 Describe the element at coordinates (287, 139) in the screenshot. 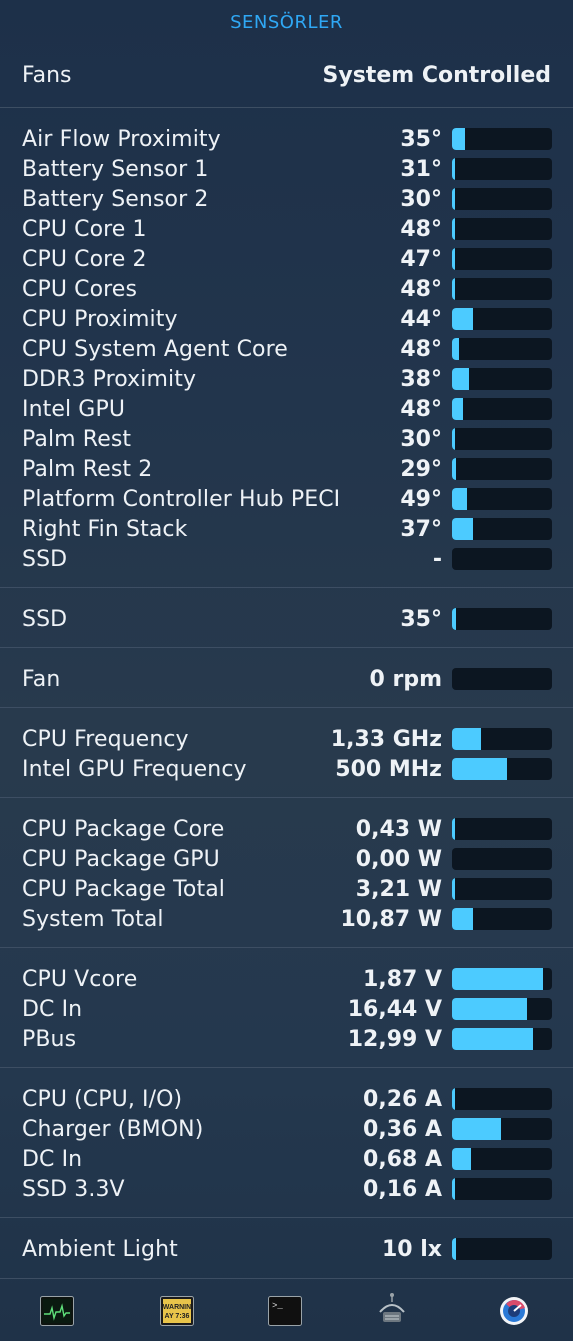

I see `sensor-row: Air Flow Proximity 35°` at that location.